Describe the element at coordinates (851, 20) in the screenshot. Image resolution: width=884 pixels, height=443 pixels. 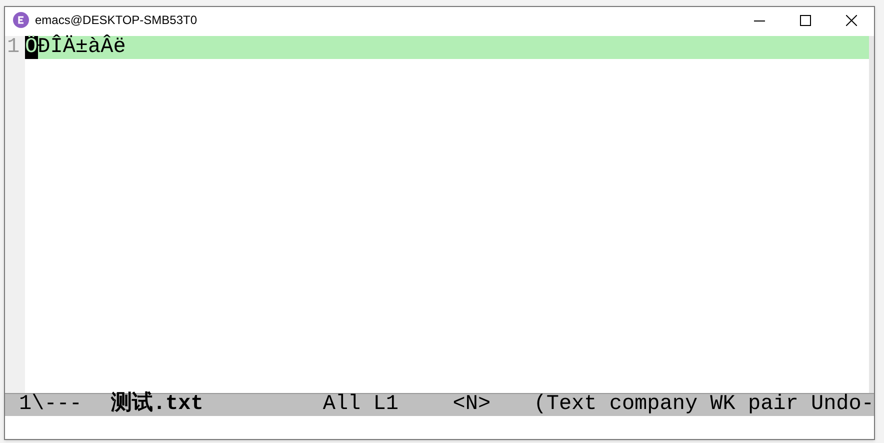
I see `close-icon` at that location.